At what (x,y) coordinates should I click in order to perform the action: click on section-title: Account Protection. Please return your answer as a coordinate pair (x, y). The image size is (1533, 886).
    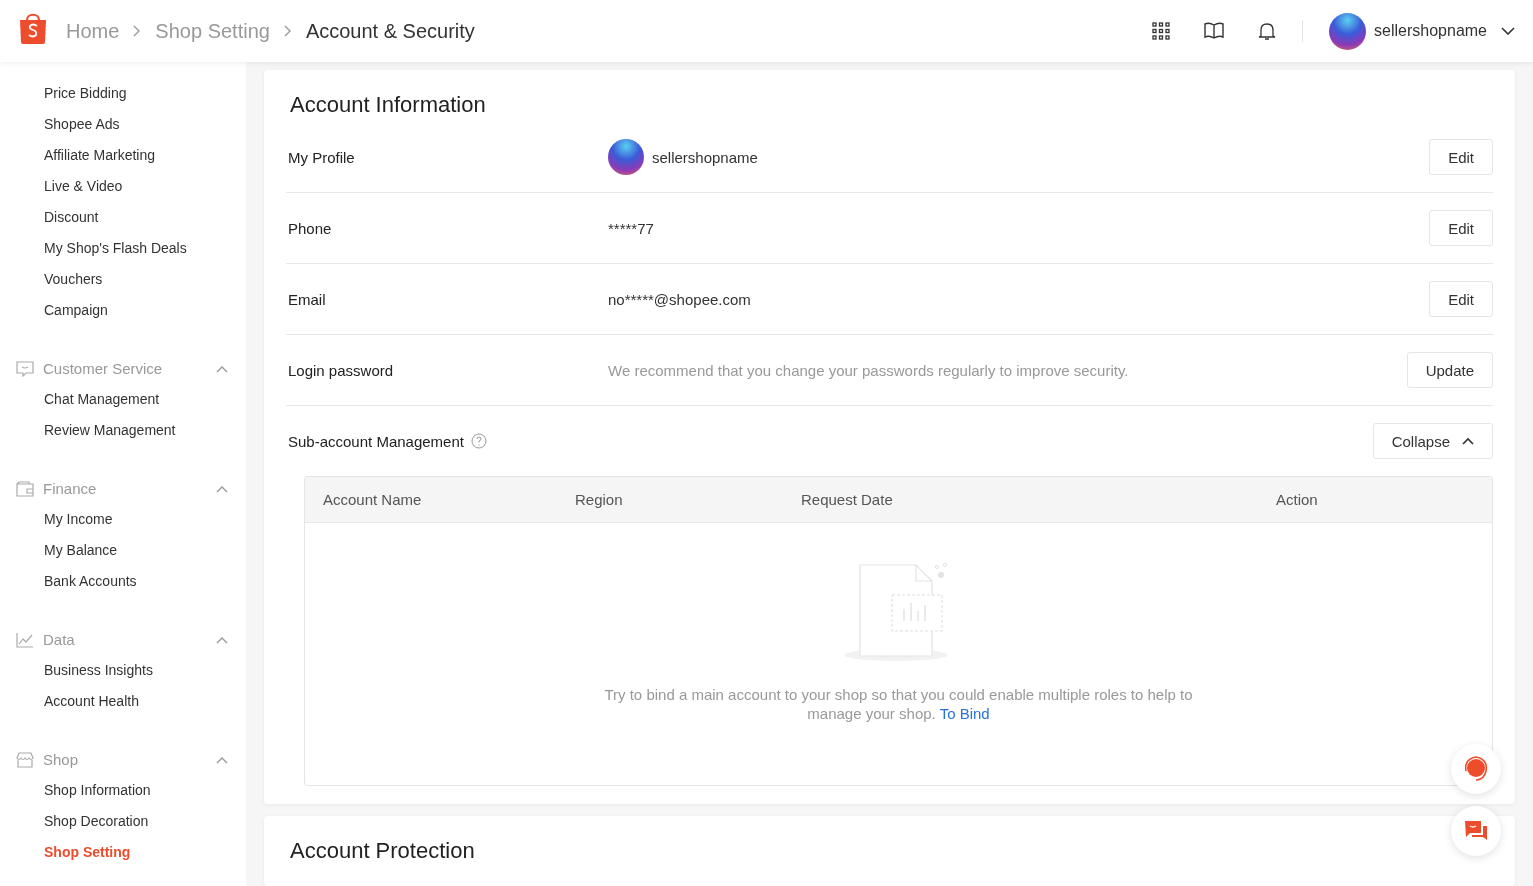
    Looking at the image, I should click on (383, 851).